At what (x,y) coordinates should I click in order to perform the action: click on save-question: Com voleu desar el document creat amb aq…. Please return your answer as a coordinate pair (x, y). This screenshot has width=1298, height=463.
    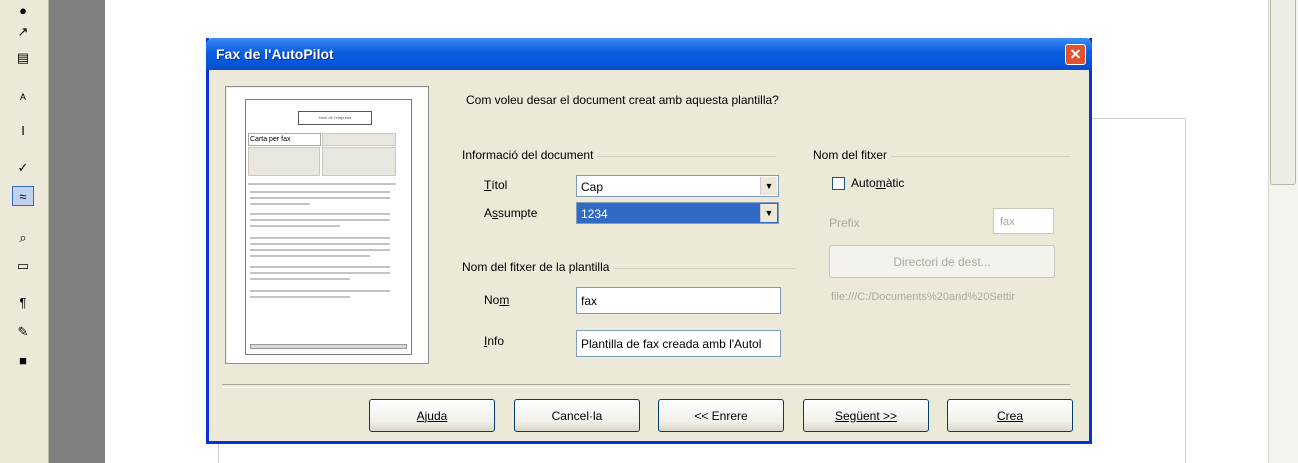
    Looking at the image, I should click on (622, 100).